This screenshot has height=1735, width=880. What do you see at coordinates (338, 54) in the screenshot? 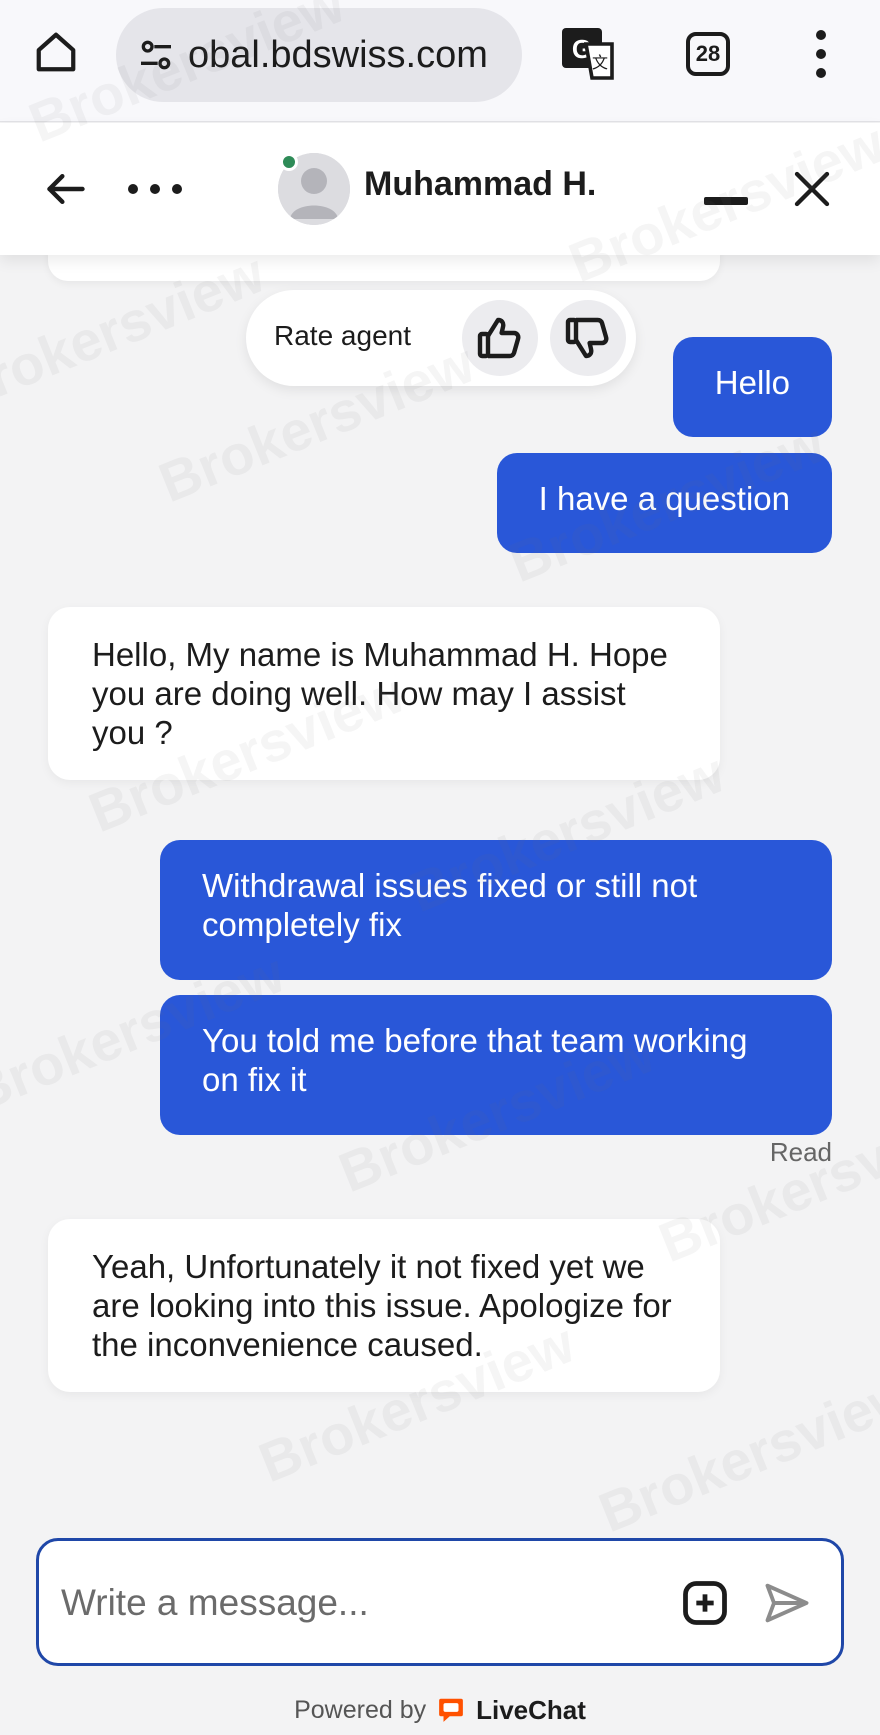
I see `url-text: obal.bdswiss.com` at bounding box center [338, 54].